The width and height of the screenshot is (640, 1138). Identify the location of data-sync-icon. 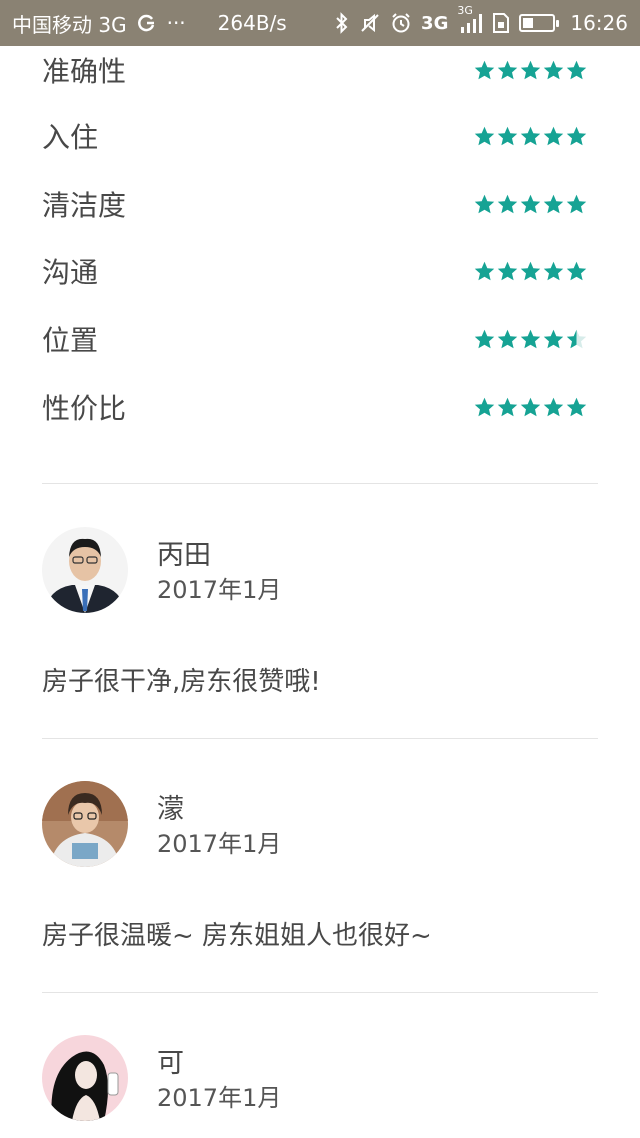
(147, 23).